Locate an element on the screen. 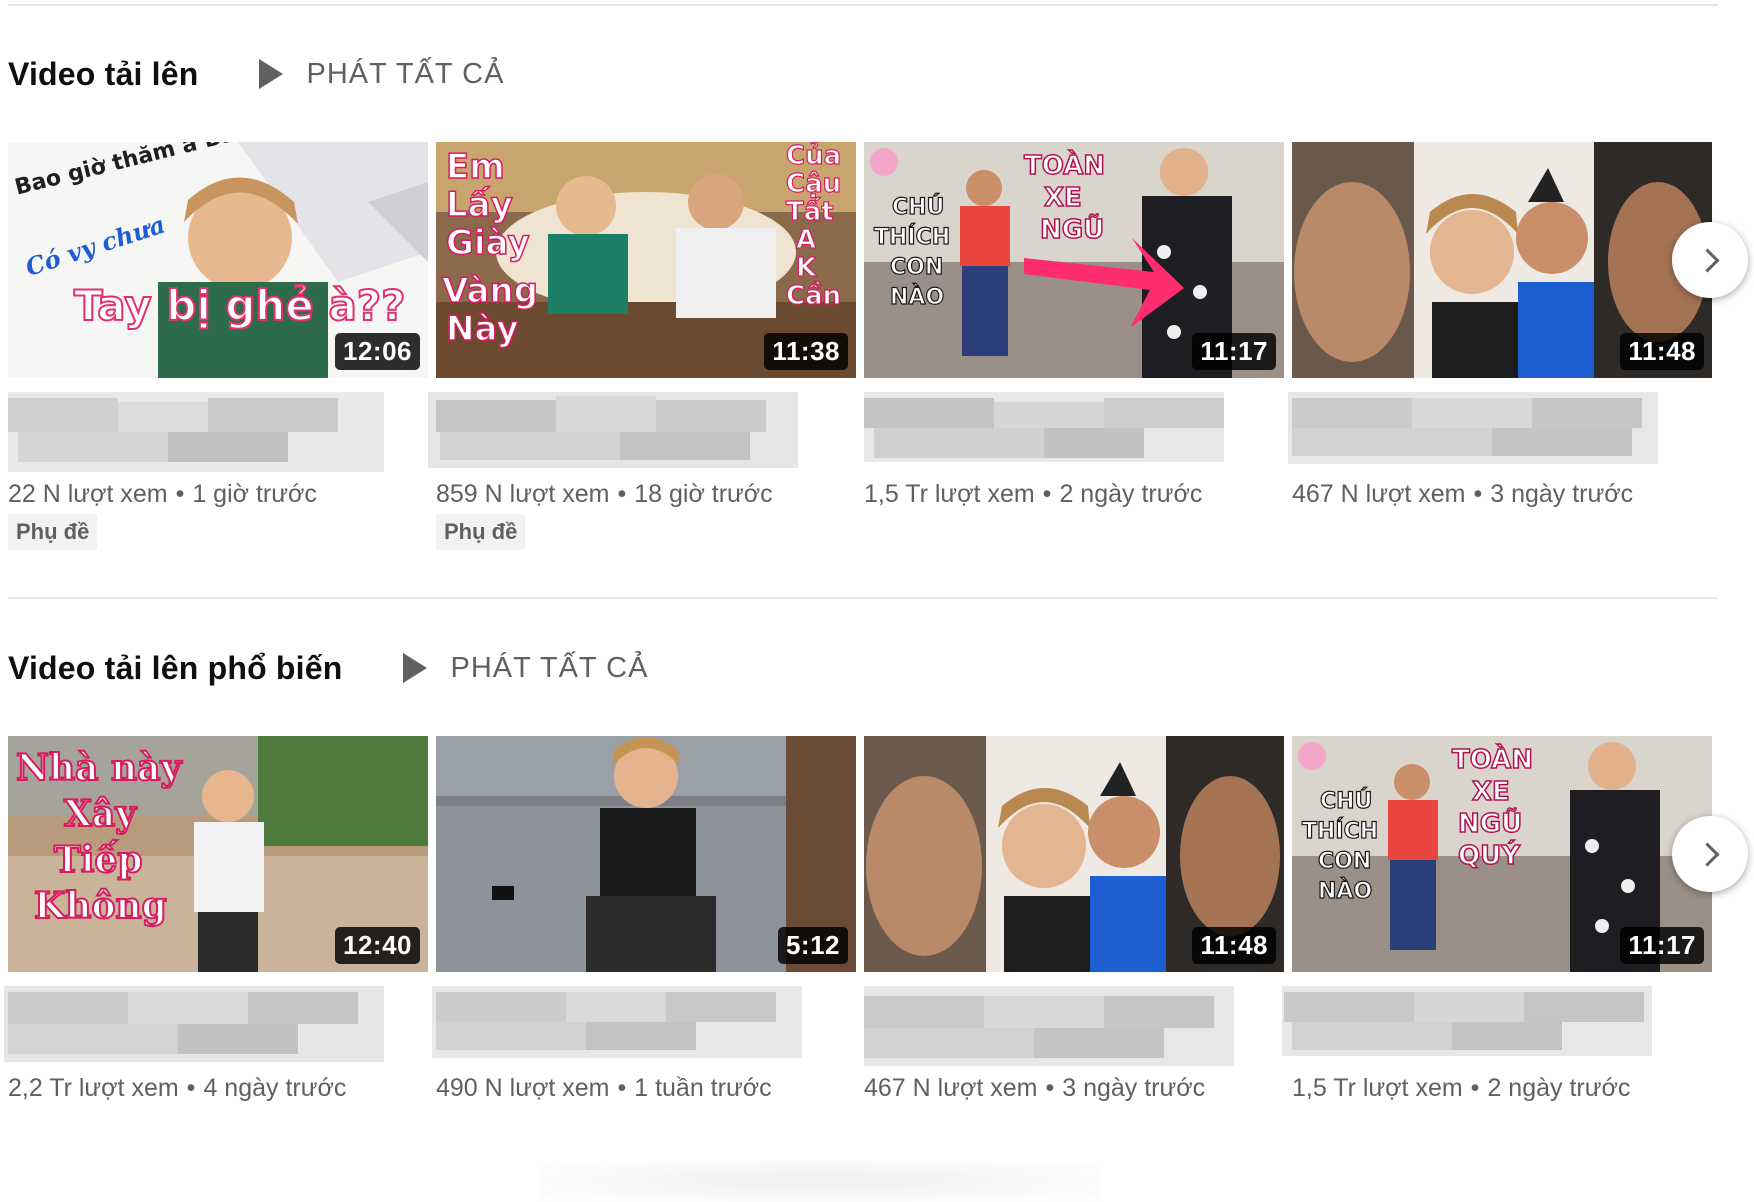  shelf-title: Video tải lên phổ biến is located at coordinates (175, 668).